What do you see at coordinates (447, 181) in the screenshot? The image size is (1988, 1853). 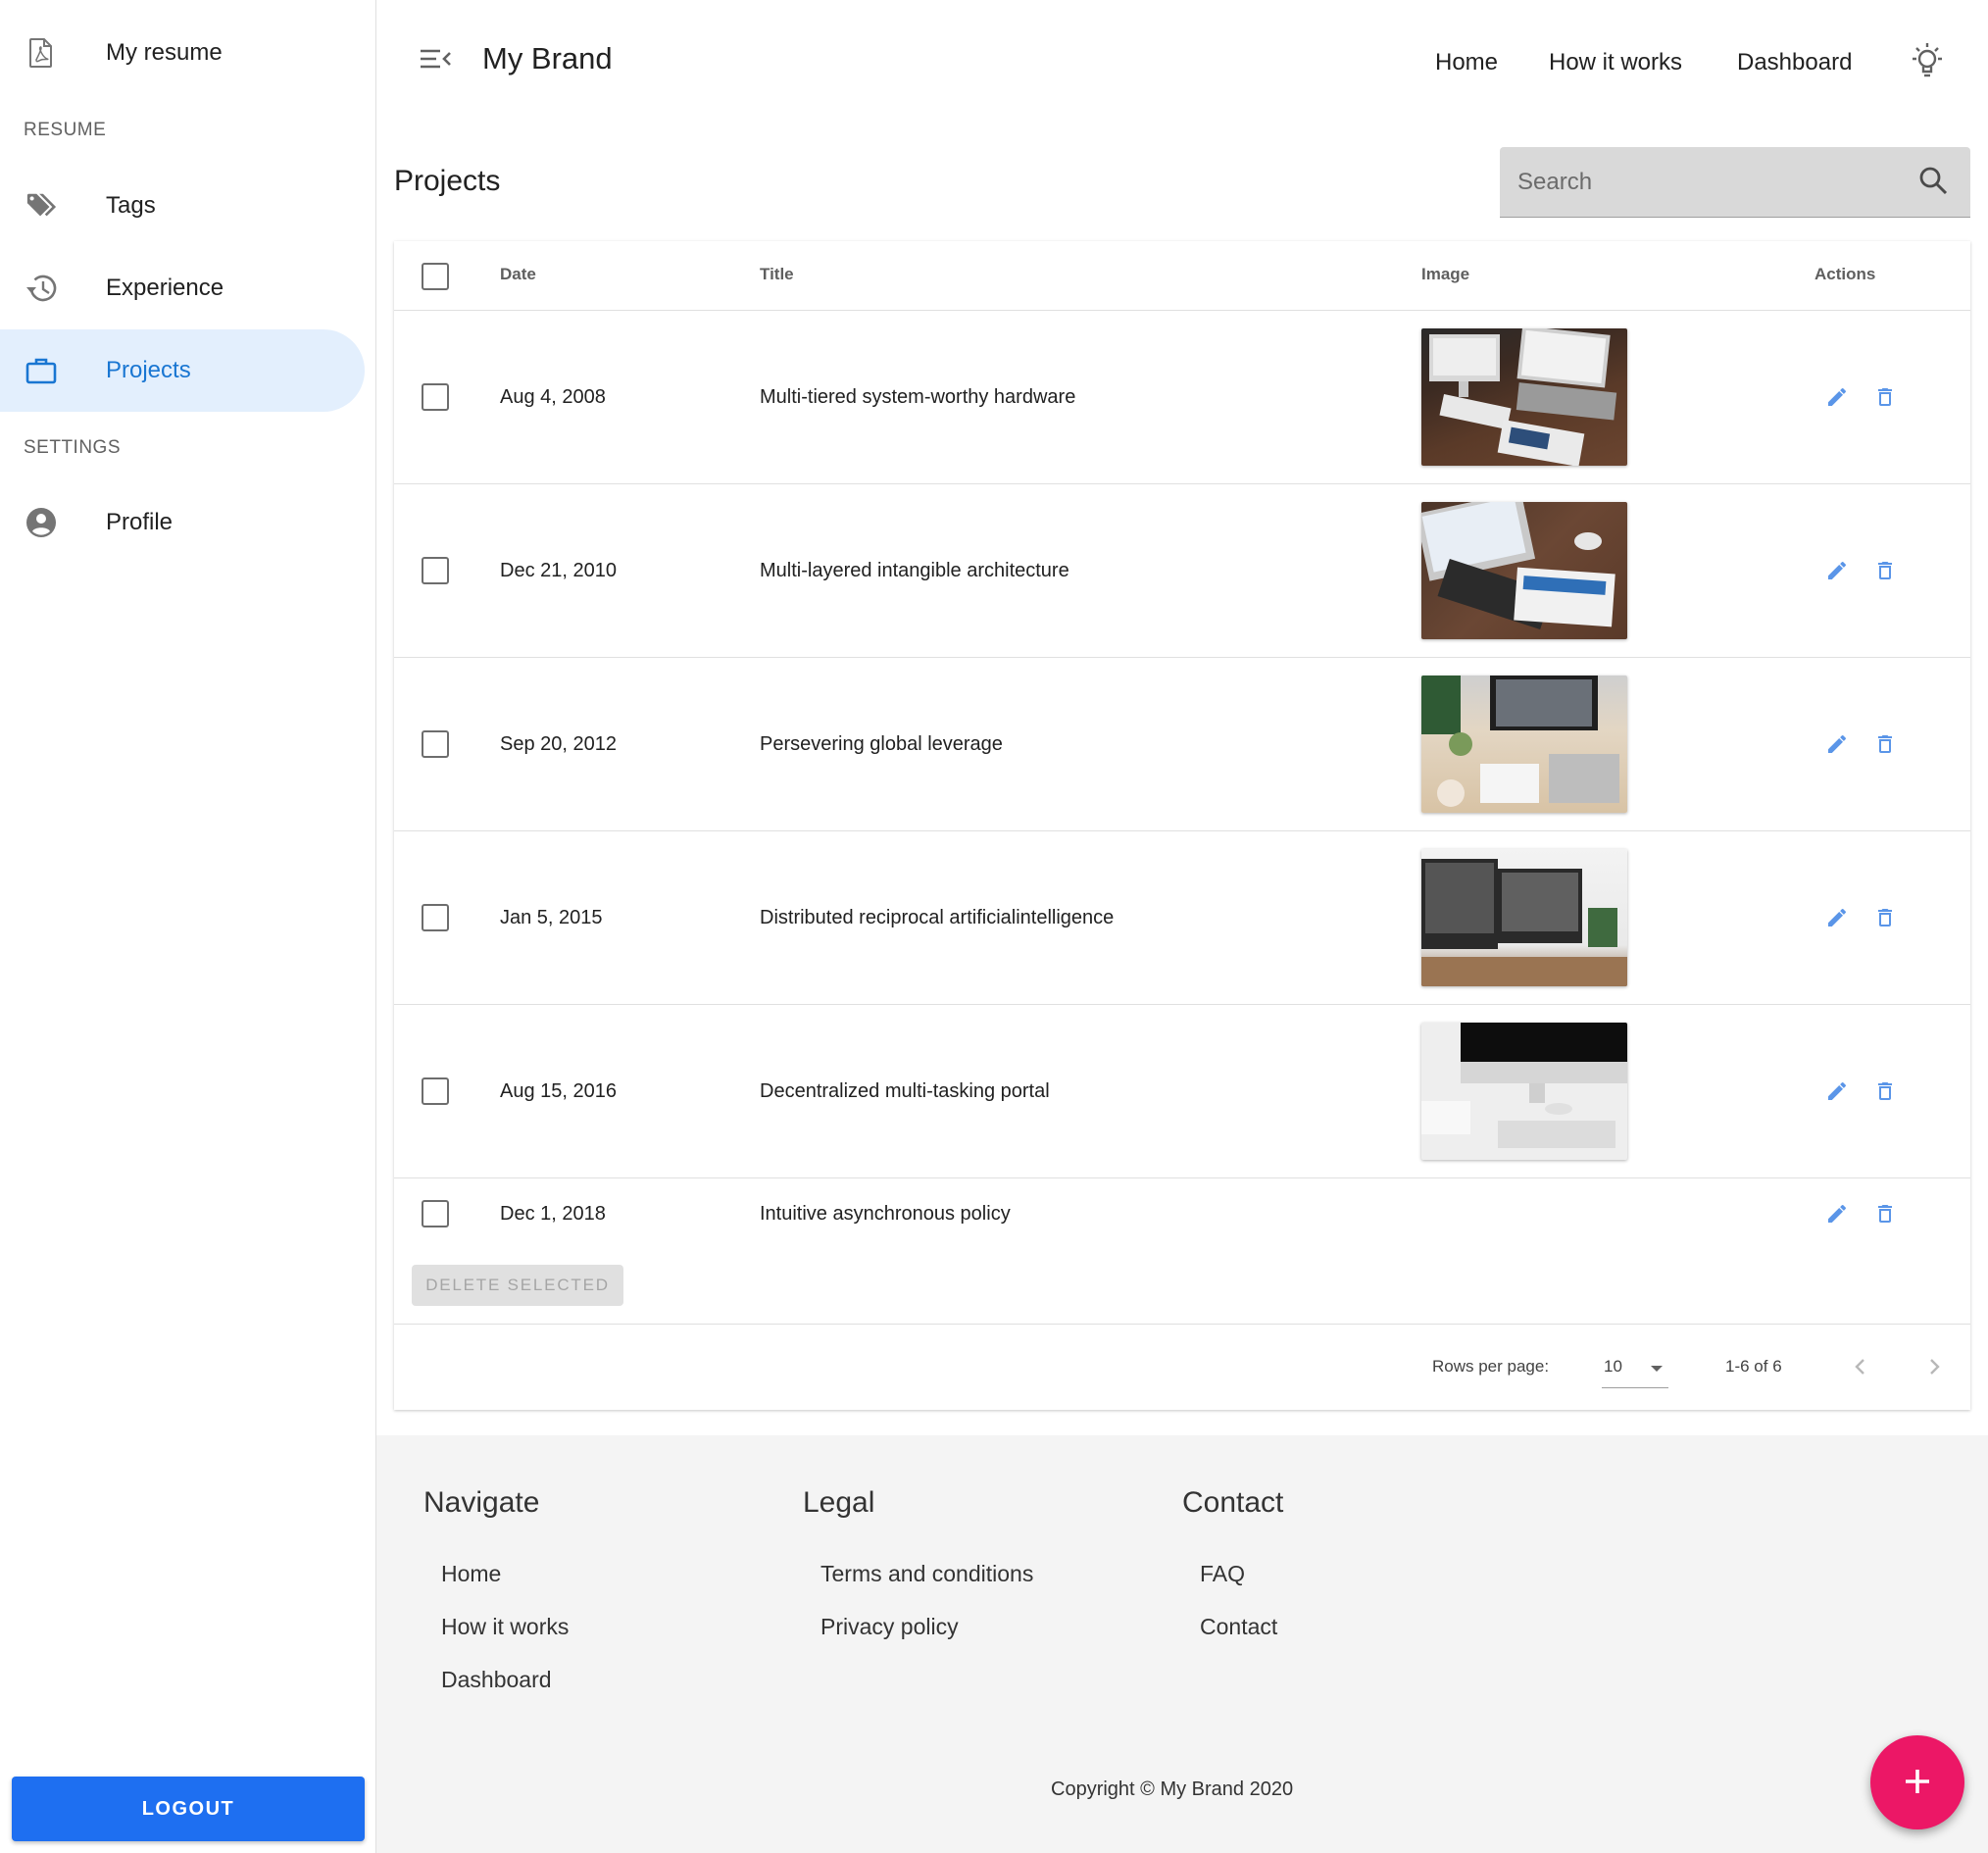 I see `page-title: Projects` at bounding box center [447, 181].